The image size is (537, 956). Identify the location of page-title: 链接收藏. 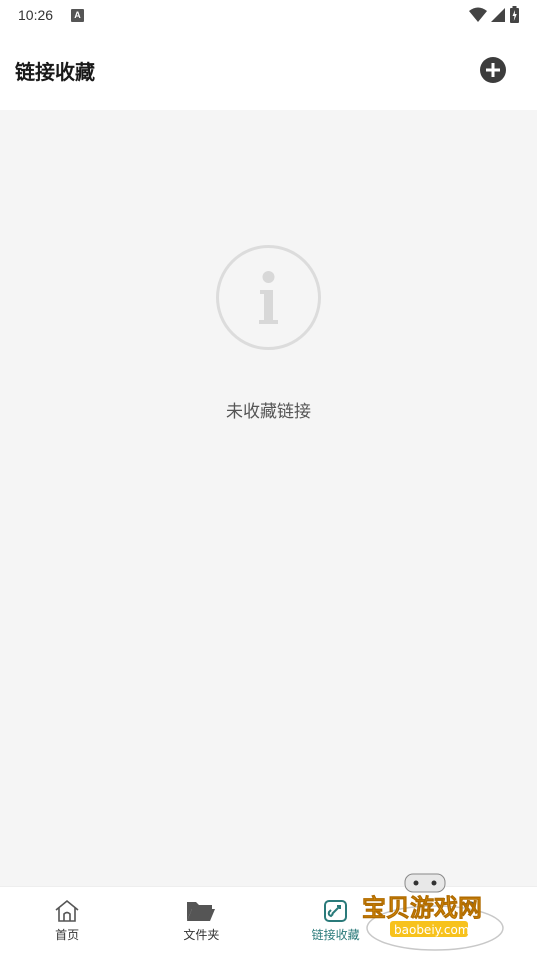
(55, 72).